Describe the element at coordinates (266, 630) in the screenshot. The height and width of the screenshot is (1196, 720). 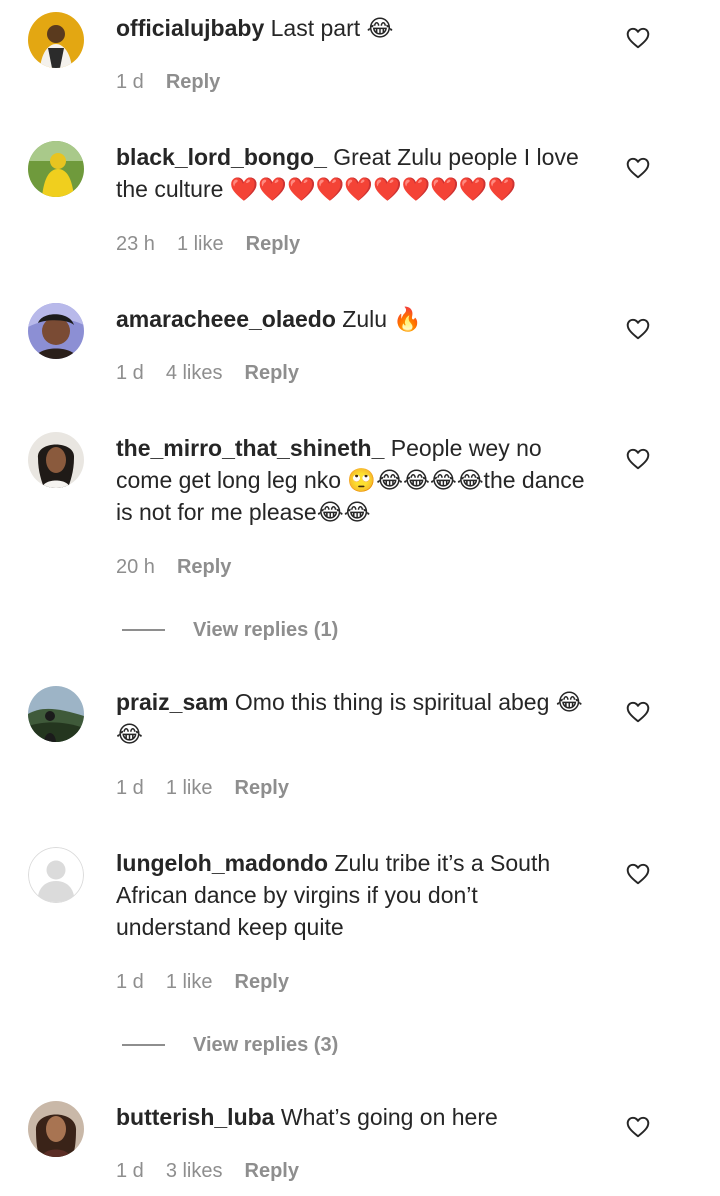
I see `view-replies-label: View replies (1)` at that location.